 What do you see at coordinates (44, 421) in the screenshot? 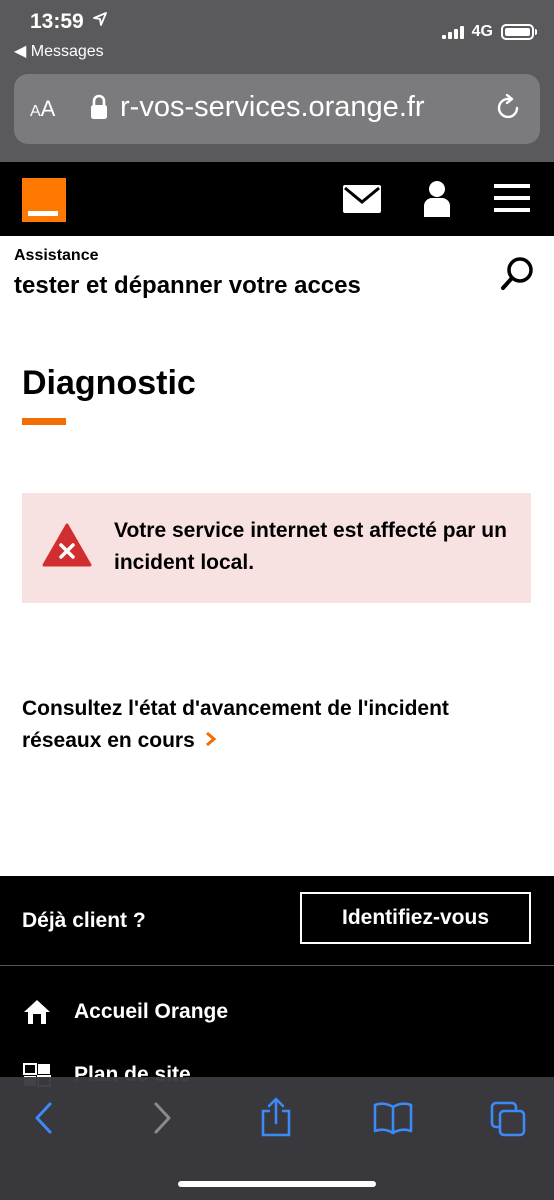
I see `title-underline` at bounding box center [44, 421].